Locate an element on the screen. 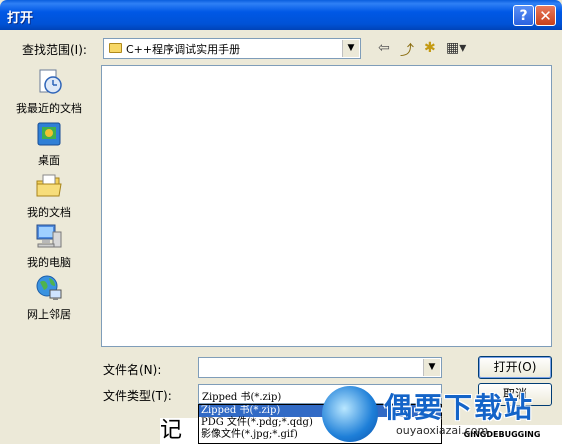 The image size is (562, 444). close-button: ✕ is located at coordinates (545, 15).